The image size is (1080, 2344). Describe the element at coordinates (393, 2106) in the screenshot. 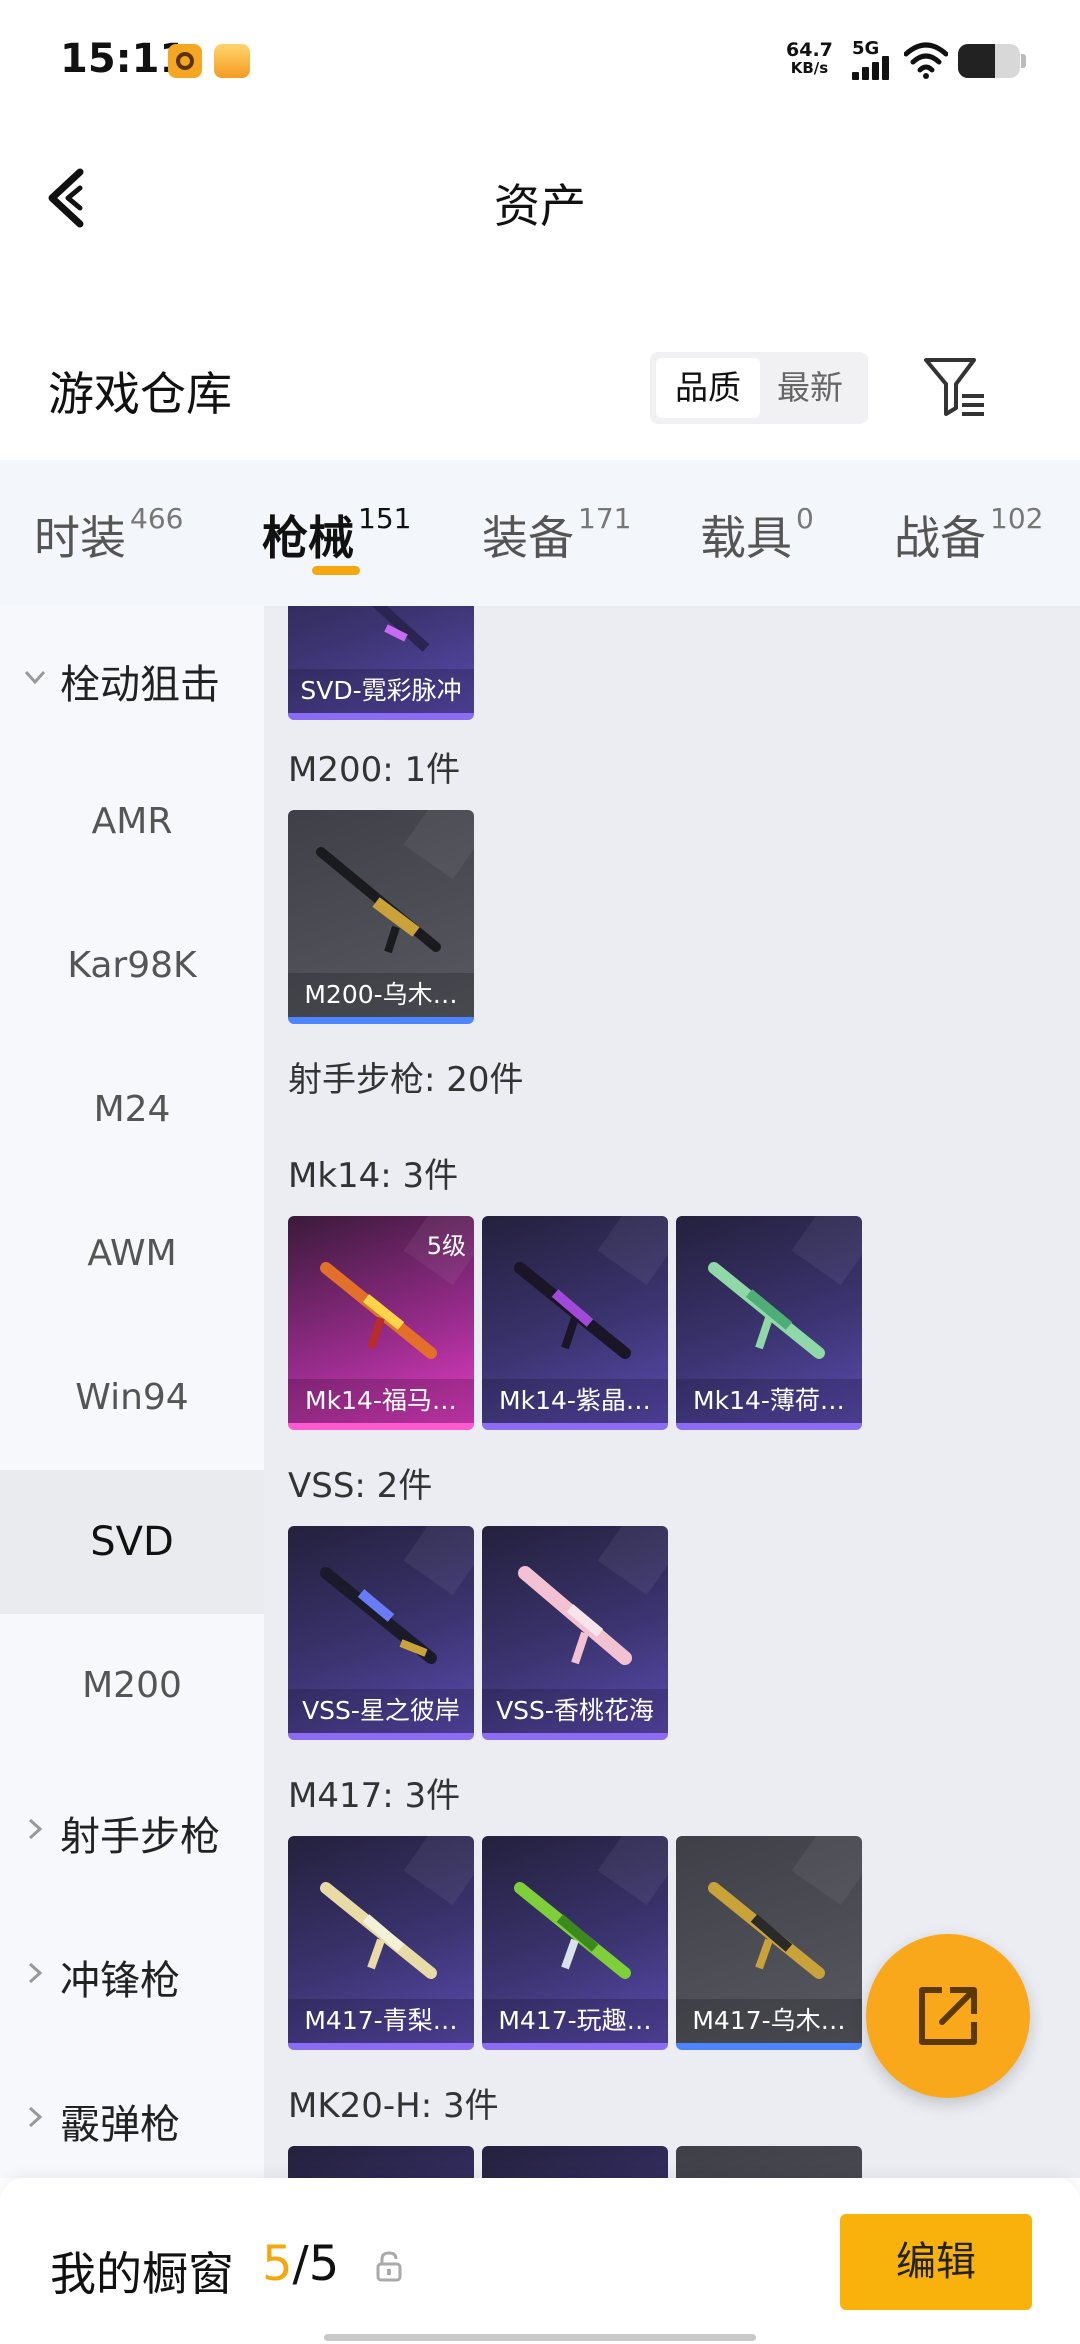

I see `section-title-mk20h: MK20-H: 3件` at that location.